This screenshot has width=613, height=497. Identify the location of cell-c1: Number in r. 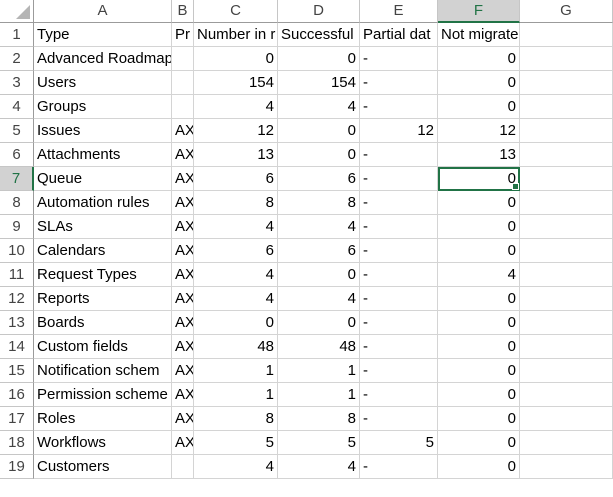
(236, 35).